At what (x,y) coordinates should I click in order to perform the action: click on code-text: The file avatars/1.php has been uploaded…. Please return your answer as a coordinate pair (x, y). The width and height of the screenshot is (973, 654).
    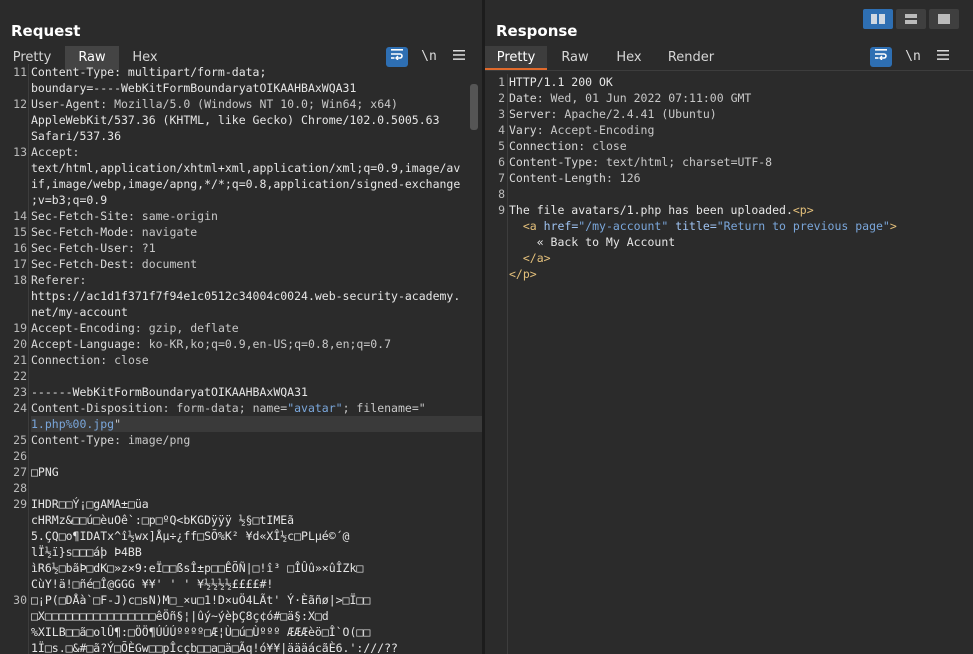
    Looking at the image, I should click on (741, 210).